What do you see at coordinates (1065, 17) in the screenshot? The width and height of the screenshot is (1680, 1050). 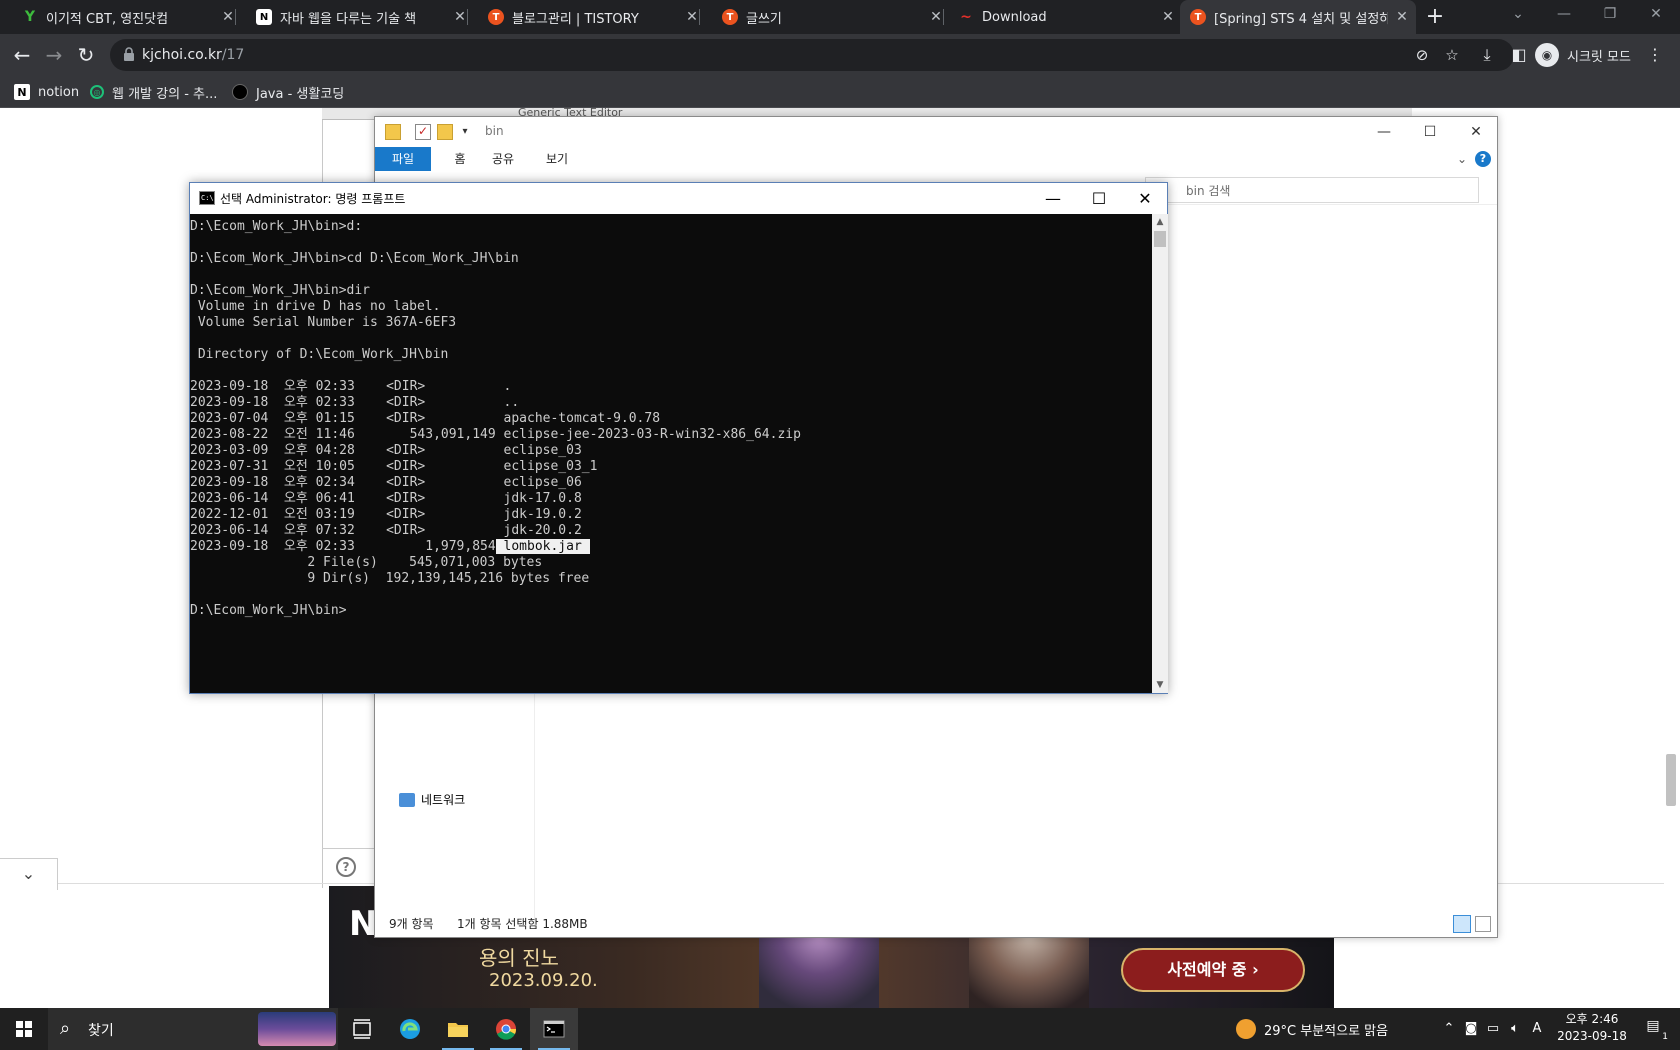 I see `tab-download: ~ Download ✕` at bounding box center [1065, 17].